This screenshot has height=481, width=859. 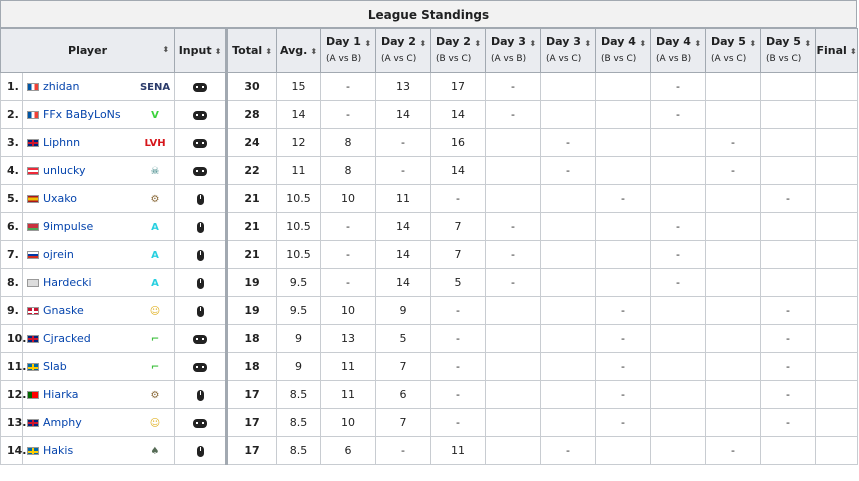 What do you see at coordinates (299, 86) in the screenshot?
I see `avg-cell: 15` at bounding box center [299, 86].